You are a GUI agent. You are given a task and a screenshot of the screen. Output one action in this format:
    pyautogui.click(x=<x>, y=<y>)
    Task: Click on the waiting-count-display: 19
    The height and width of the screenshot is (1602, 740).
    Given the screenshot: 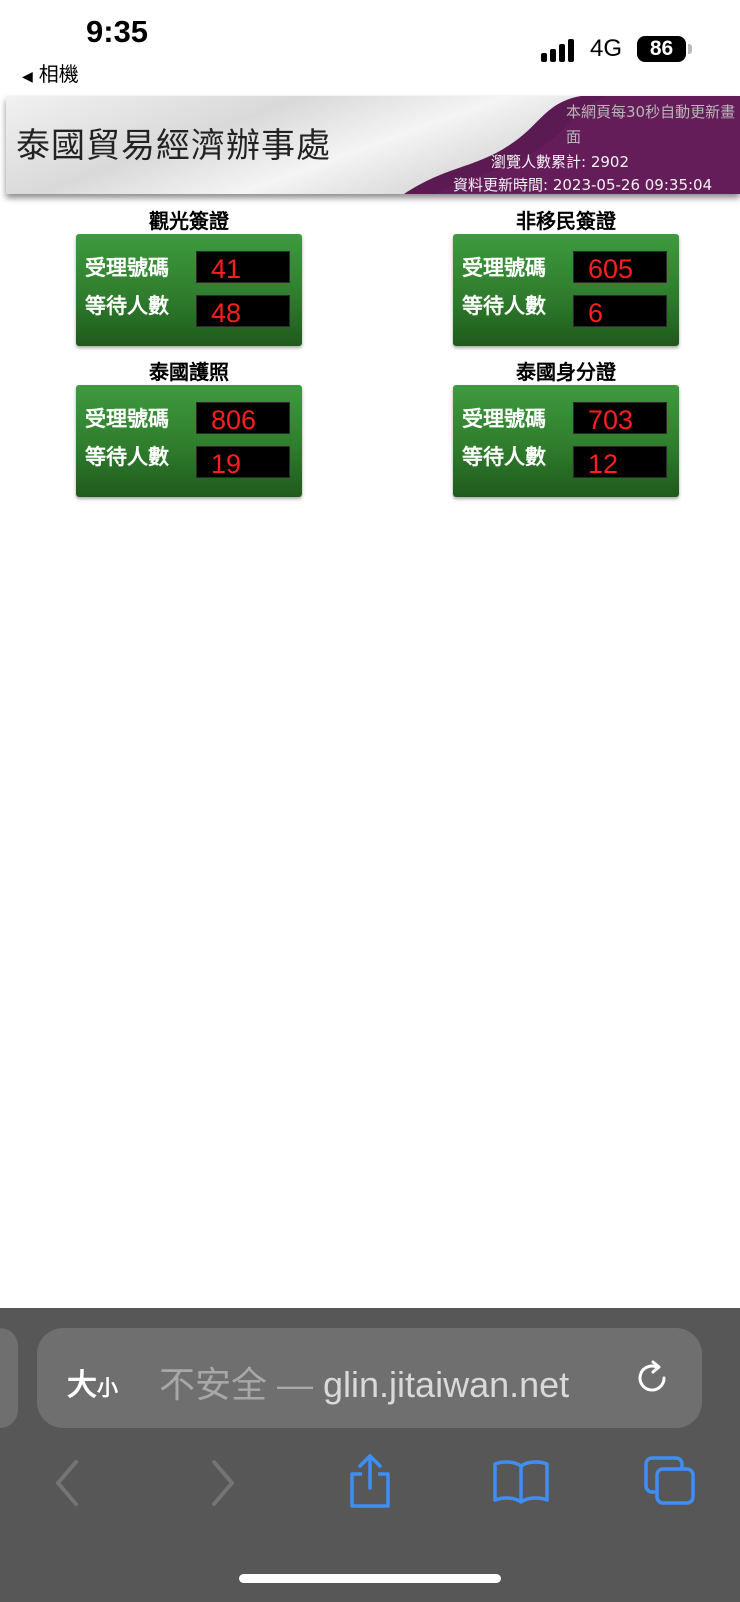 What is the action you would take?
    pyautogui.click(x=243, y=462)
    